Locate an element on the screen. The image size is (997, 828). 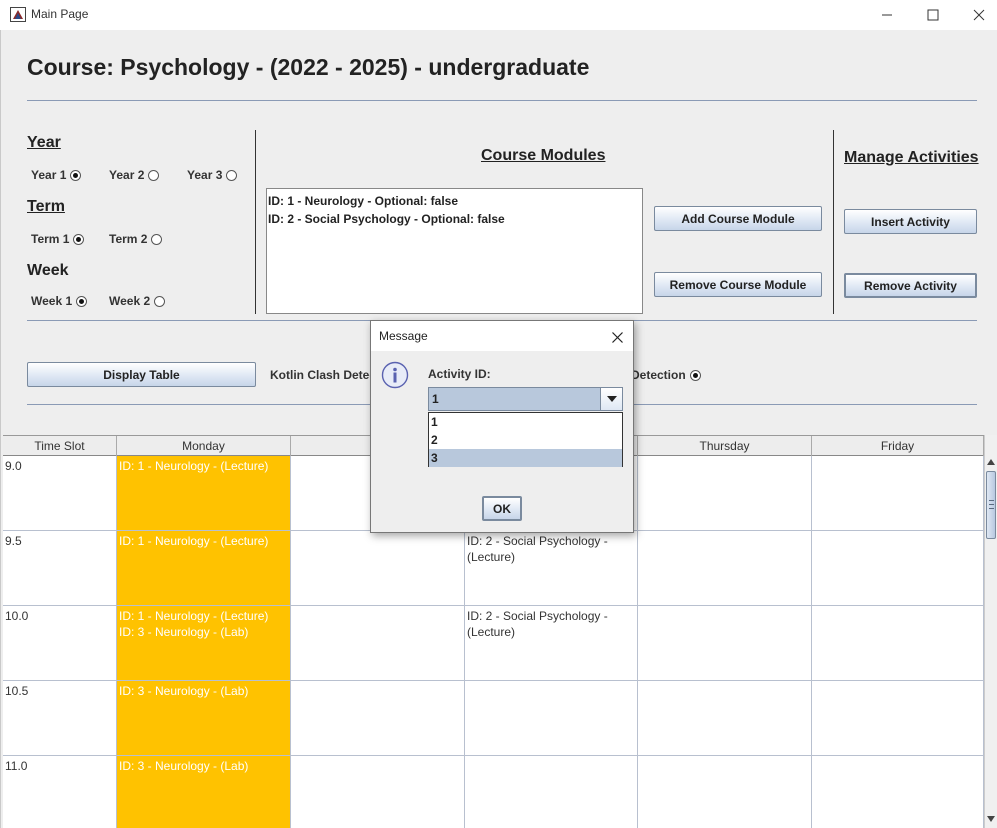
radio-detection: Detection is located at coordinates (666, 375).